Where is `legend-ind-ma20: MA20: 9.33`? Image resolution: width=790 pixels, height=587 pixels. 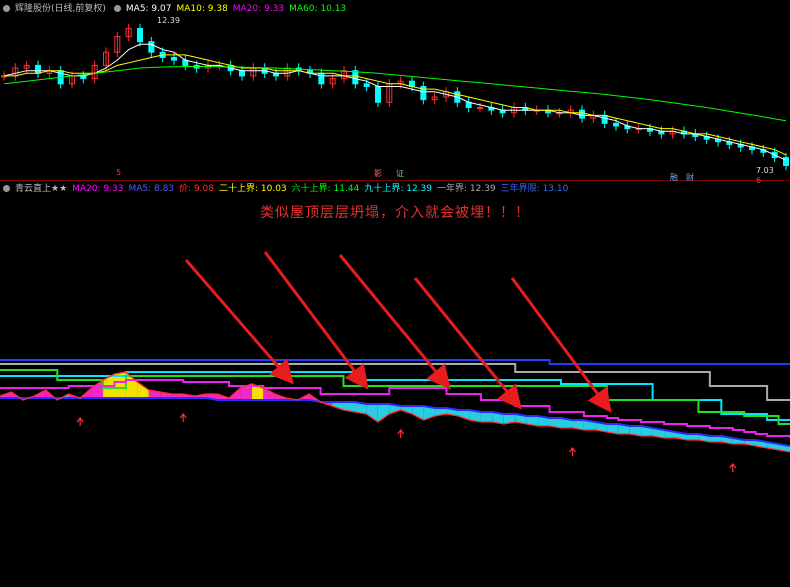
legend-ind-ma20: MA20: 9.33 is located at coordinates (98, 189).